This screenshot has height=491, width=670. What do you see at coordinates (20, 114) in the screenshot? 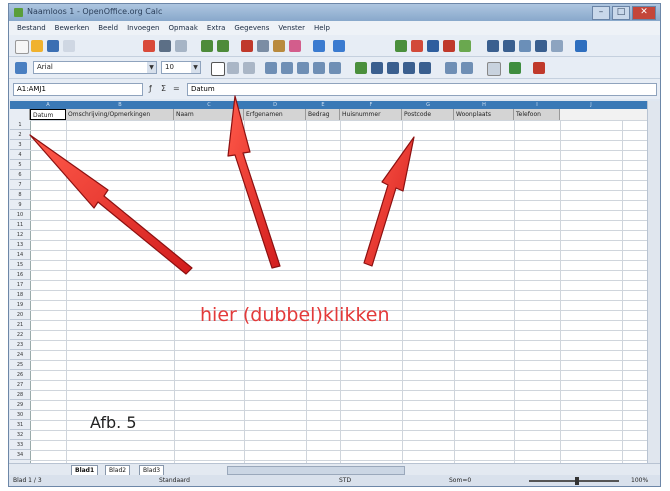
I see `row-header` at bounding box center [20, 114].